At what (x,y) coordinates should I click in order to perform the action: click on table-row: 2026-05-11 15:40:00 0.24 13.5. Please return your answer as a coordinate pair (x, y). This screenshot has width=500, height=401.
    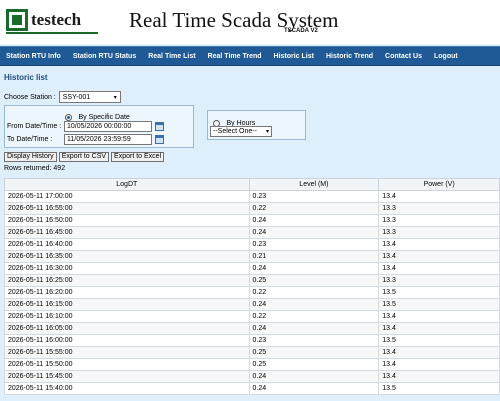
    Looking at the image, I should click on (252, 388).